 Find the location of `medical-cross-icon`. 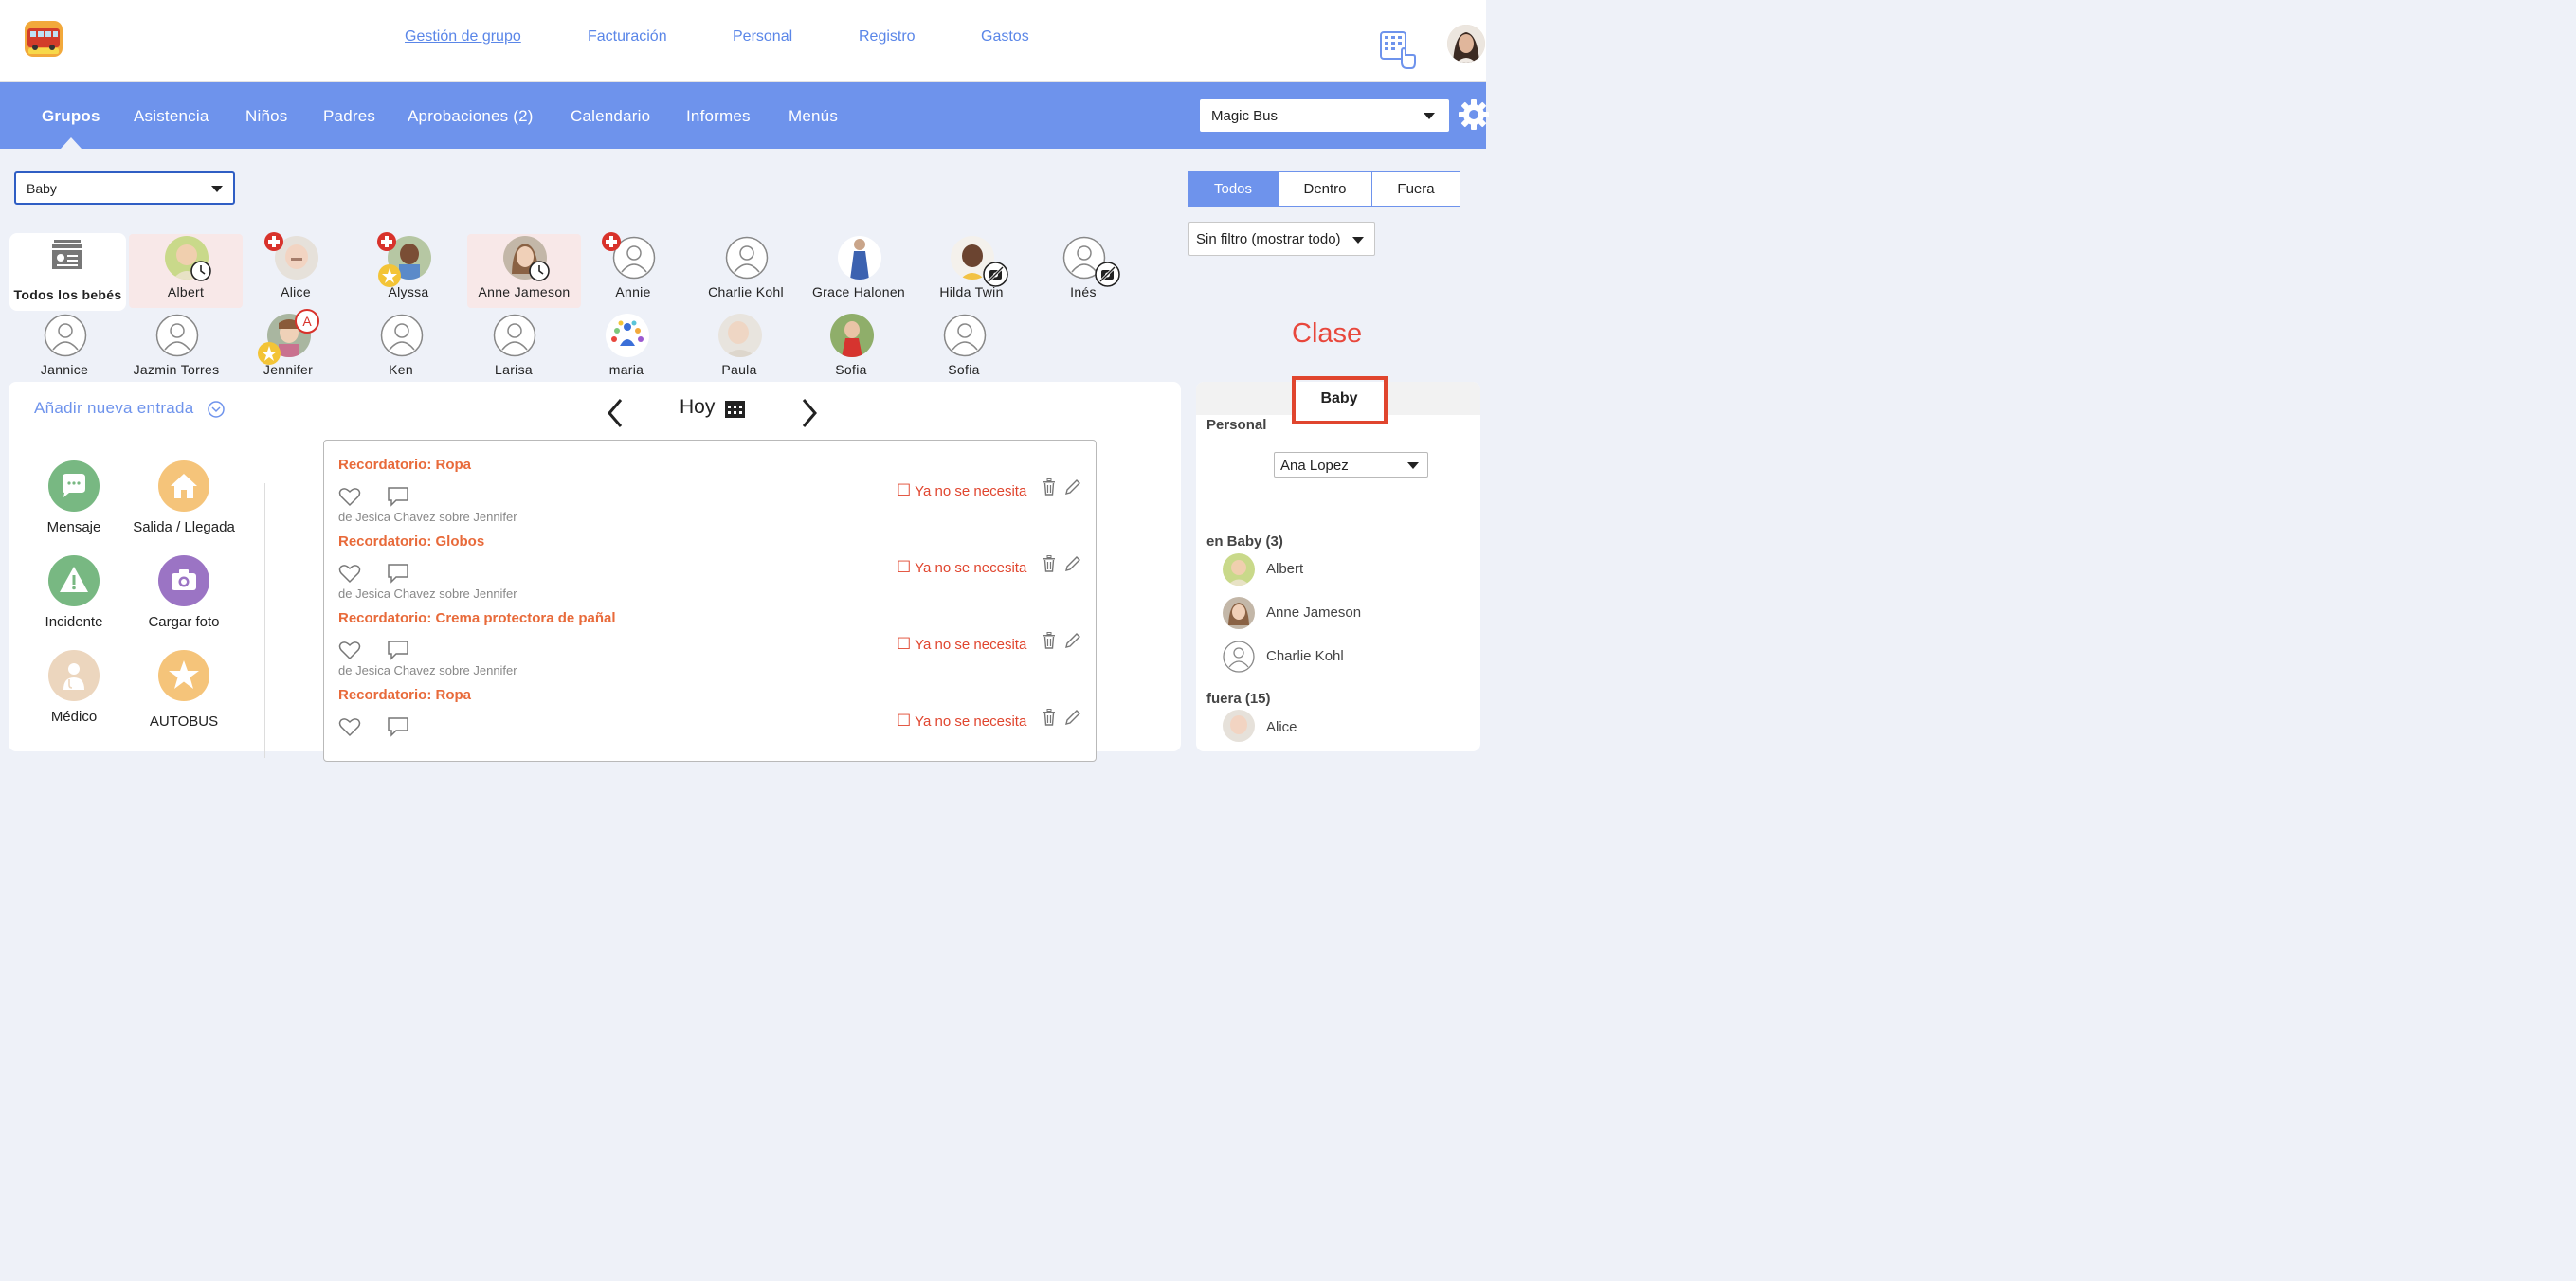

medical-cross-icon is located at coordinates (611, 242).